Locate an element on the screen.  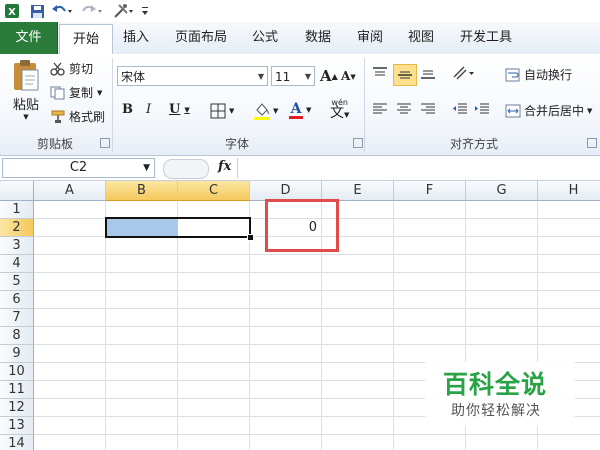
font-launcher-icon is located at coordinates (358, 143).